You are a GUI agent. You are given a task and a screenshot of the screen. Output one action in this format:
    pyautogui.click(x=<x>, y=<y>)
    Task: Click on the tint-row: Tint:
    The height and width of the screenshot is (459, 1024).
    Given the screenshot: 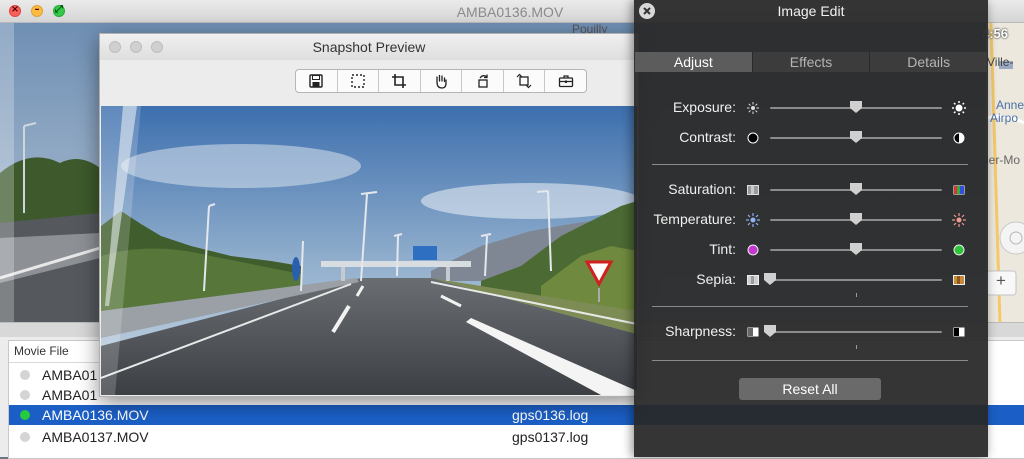 What is the action you would take?
    pyautogui.click(x=811, y=250)
    